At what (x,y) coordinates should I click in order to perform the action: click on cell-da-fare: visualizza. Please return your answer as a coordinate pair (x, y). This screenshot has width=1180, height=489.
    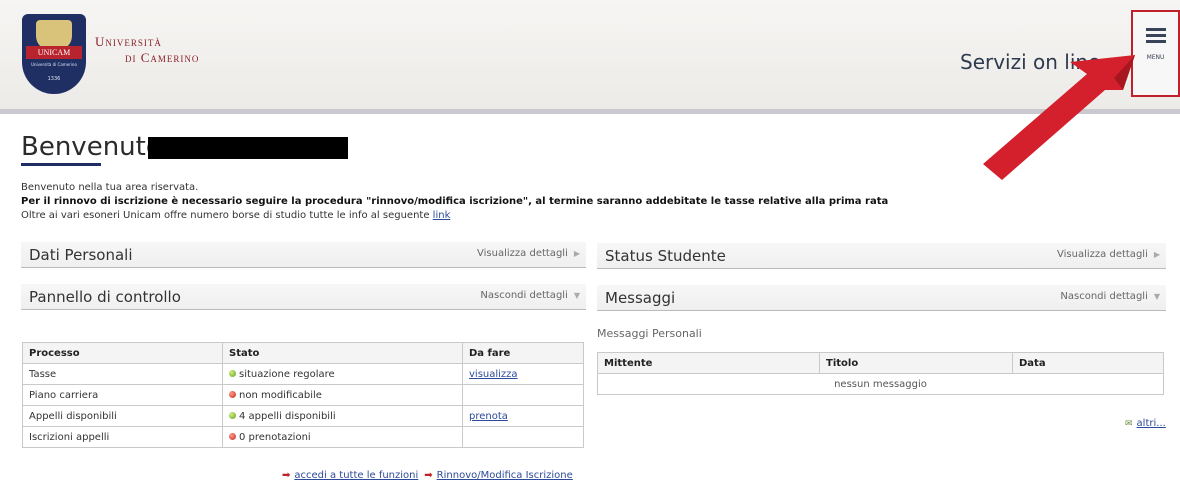
    Looking at the image, I should click on (523, 374).